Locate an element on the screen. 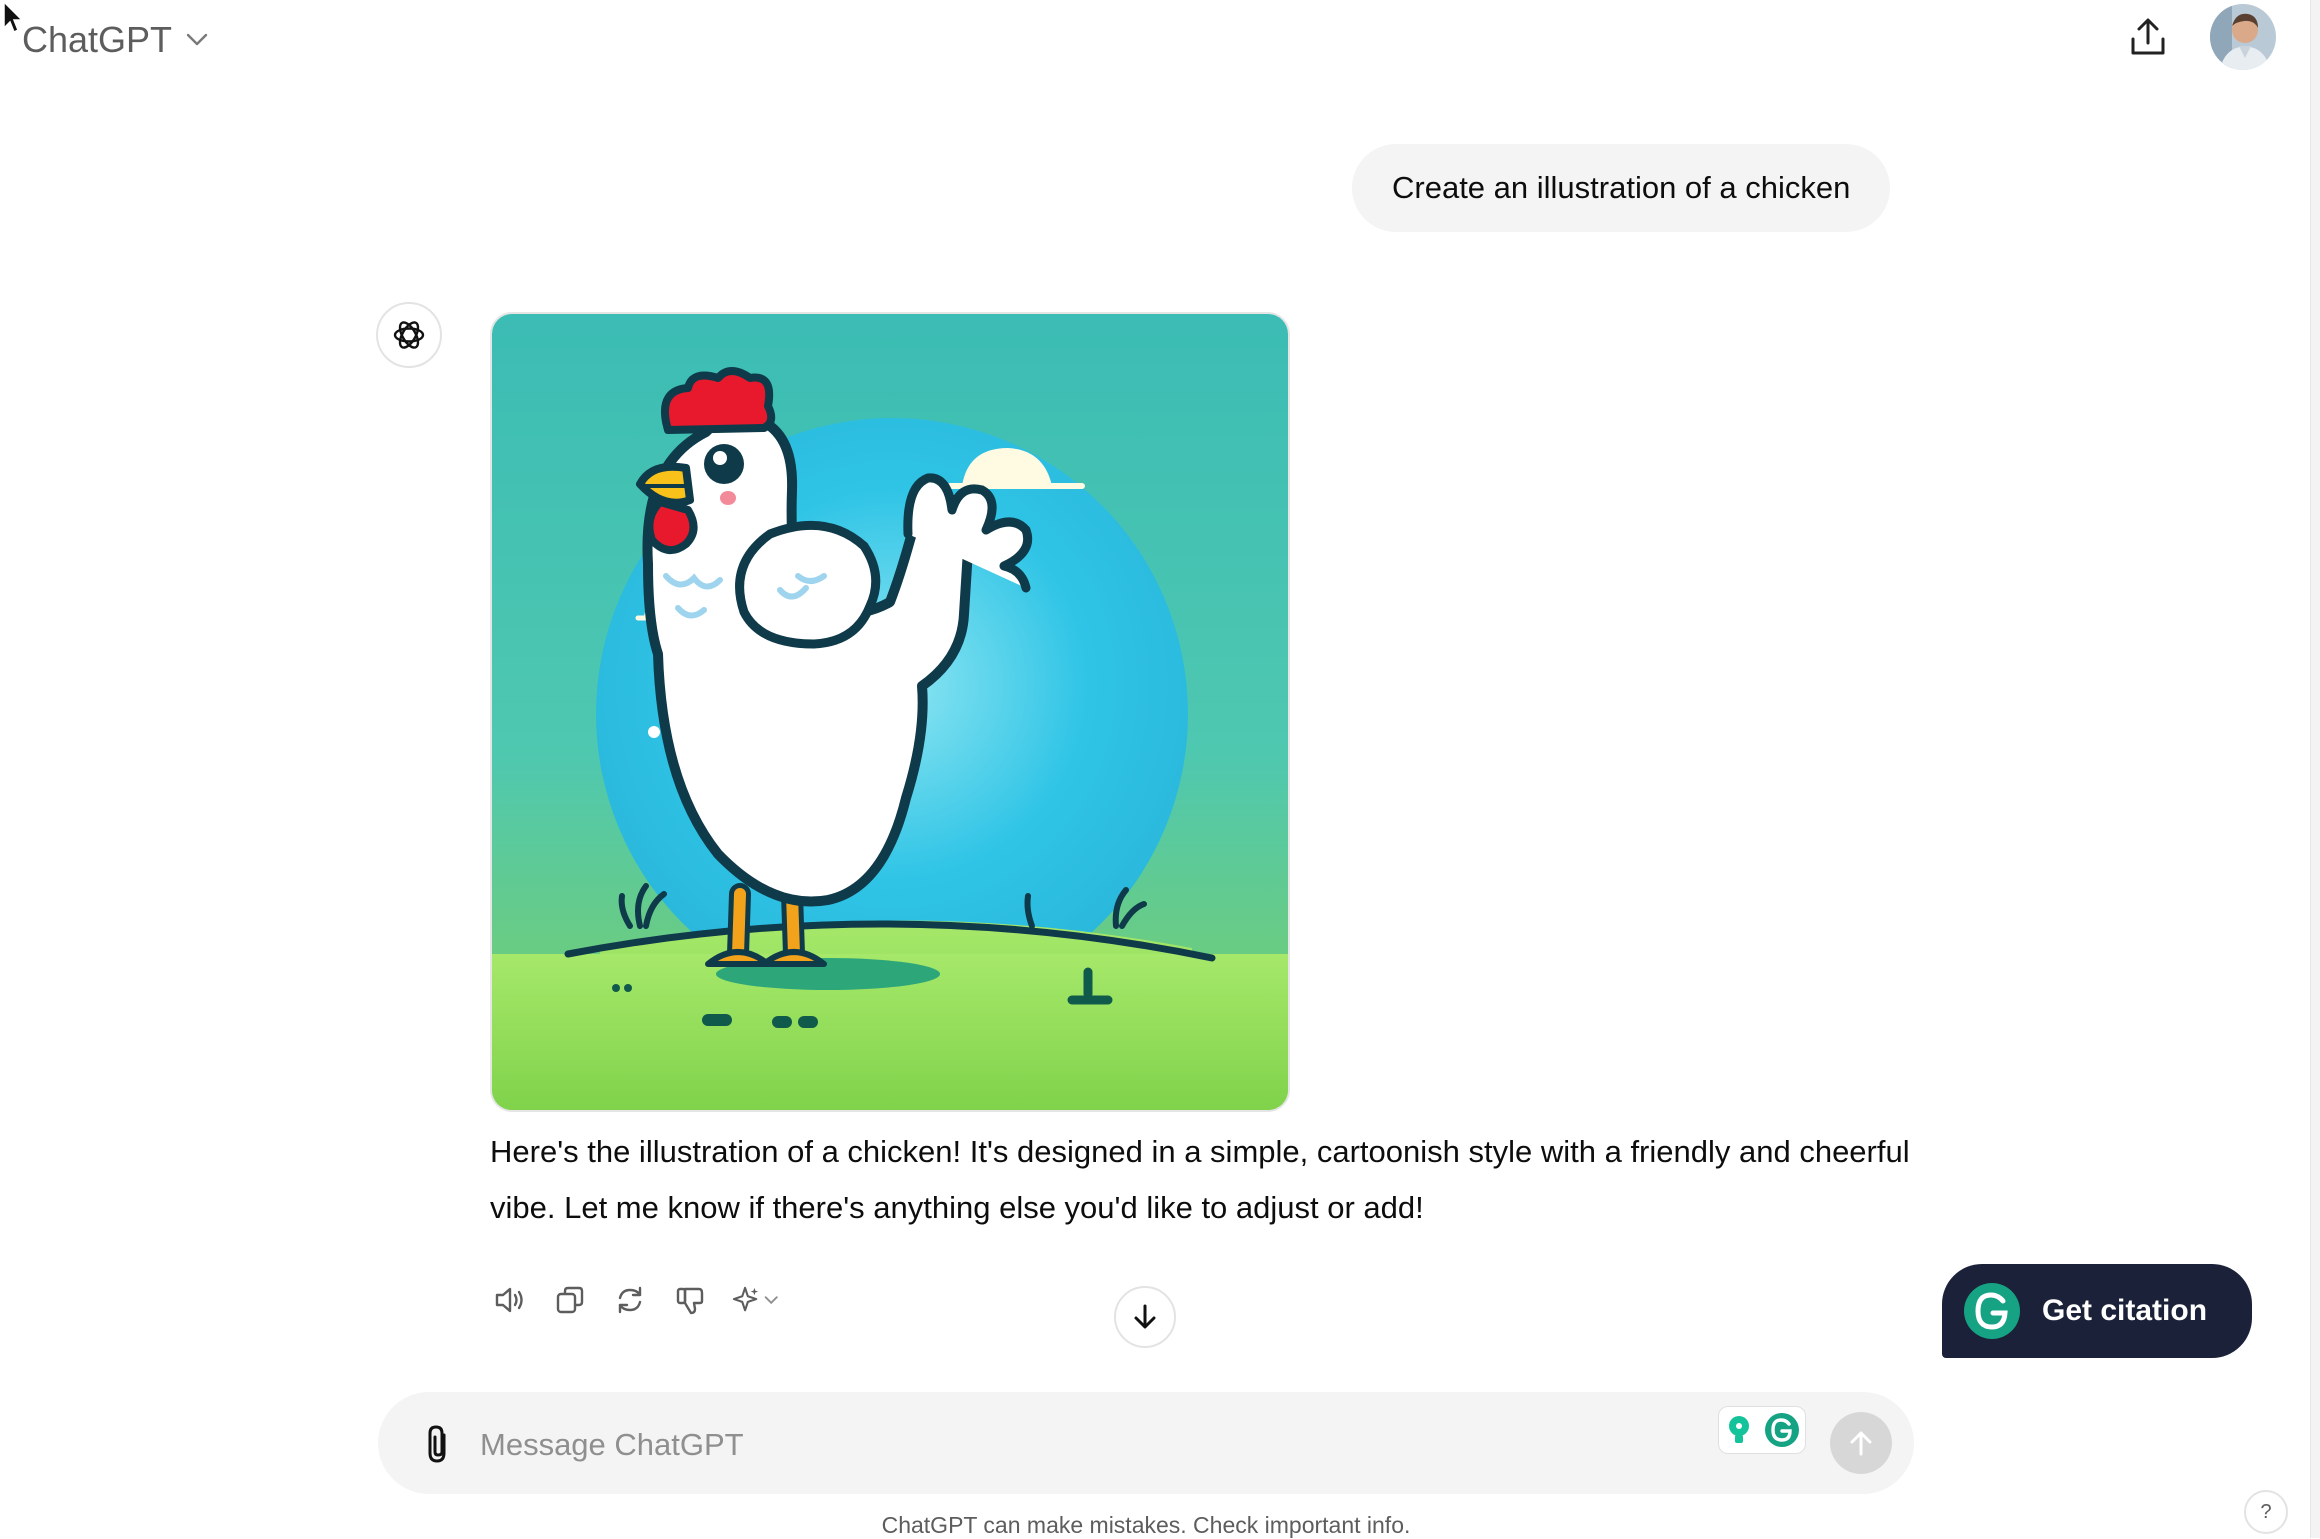  copy-button is located at coordinates (570, 1300).